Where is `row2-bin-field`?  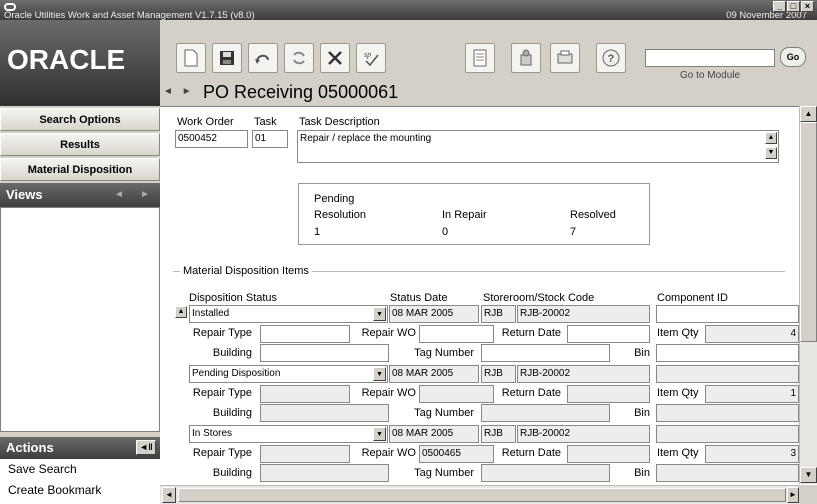 row2-bin-field is located at coordinates (727, 413).